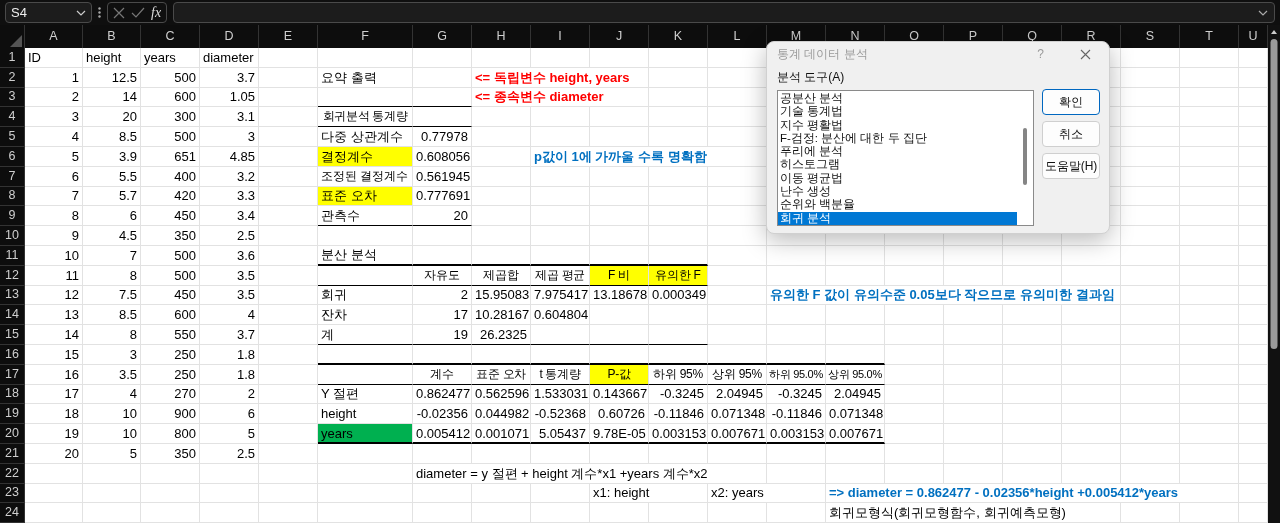 The image size is (1280, 523). Describe the element at coordinates (737, 394) in the screenshot. I see `table-cell: 2.04945` at that location.